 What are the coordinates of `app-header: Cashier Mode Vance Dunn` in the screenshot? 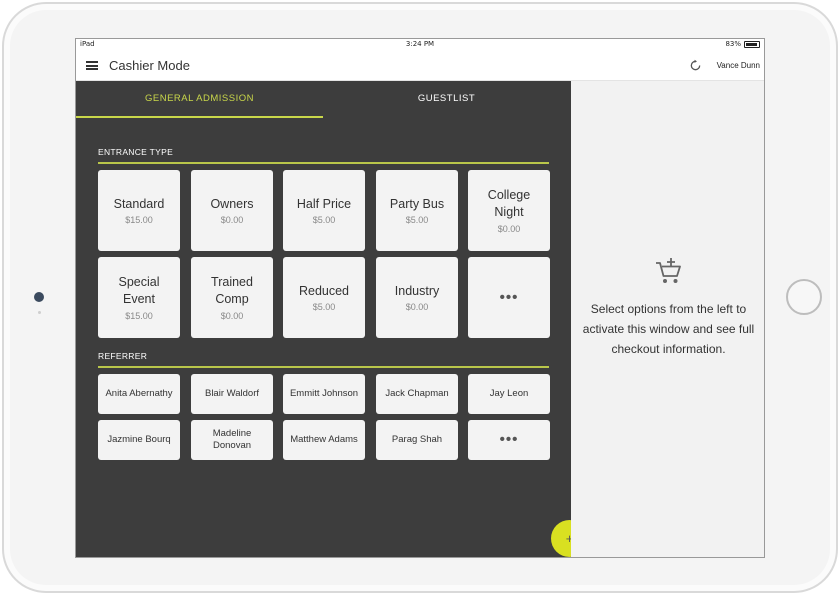 It's located at (420, 66).